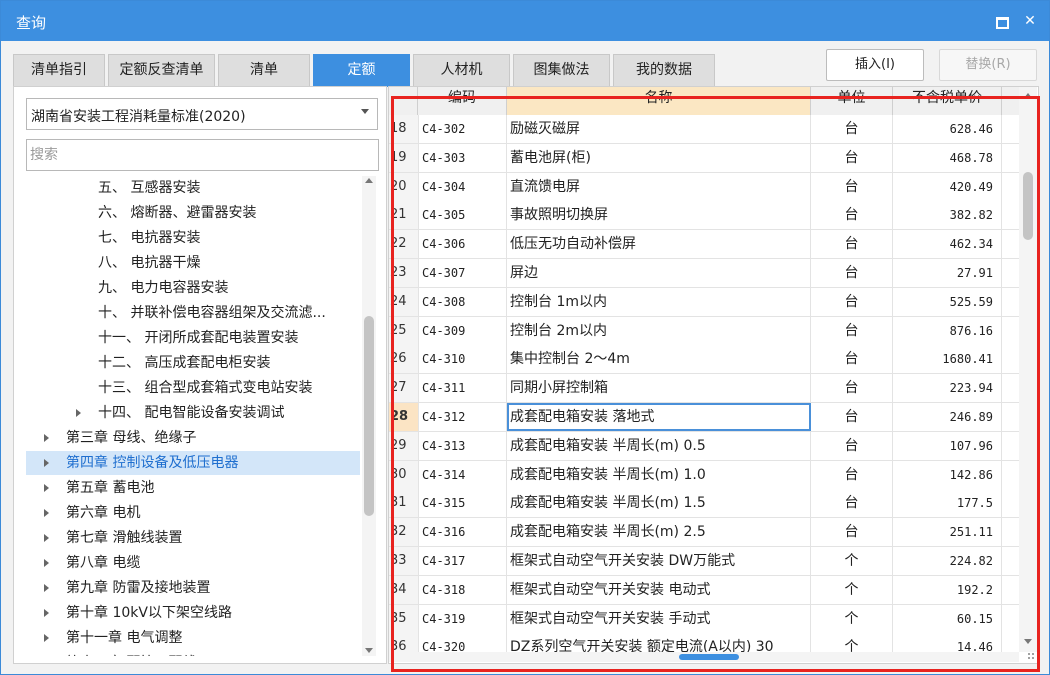 This screenshot has height=675, width=1050. What do you see at coordinates (659, 244) in the screenshot?
I see `cell-name: 低压无功自动补偿屏` at bounding box center [659, 244].